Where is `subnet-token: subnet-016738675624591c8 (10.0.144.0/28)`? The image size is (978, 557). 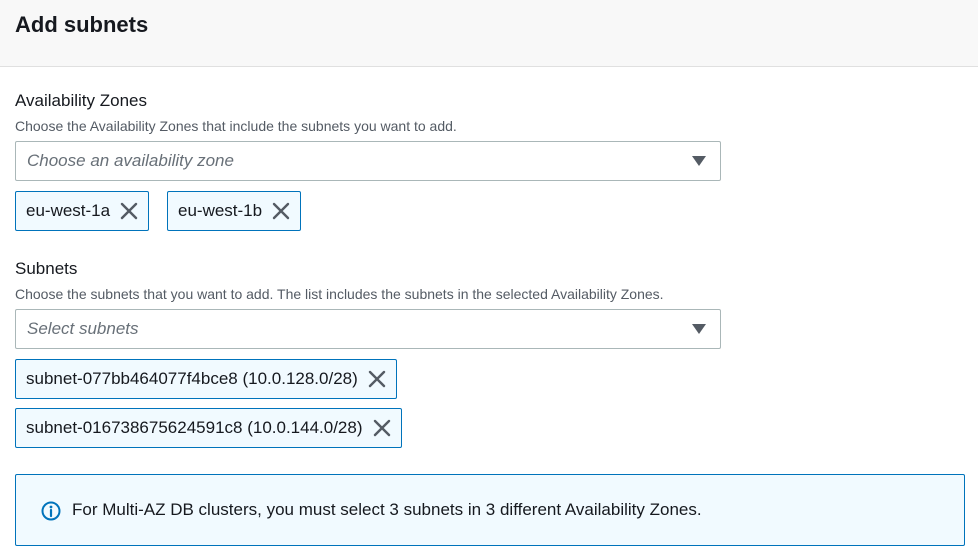
subnet-token: subnet-016738675624591c8 (10.0.144.0/28) is located at coordinates (208, 428).